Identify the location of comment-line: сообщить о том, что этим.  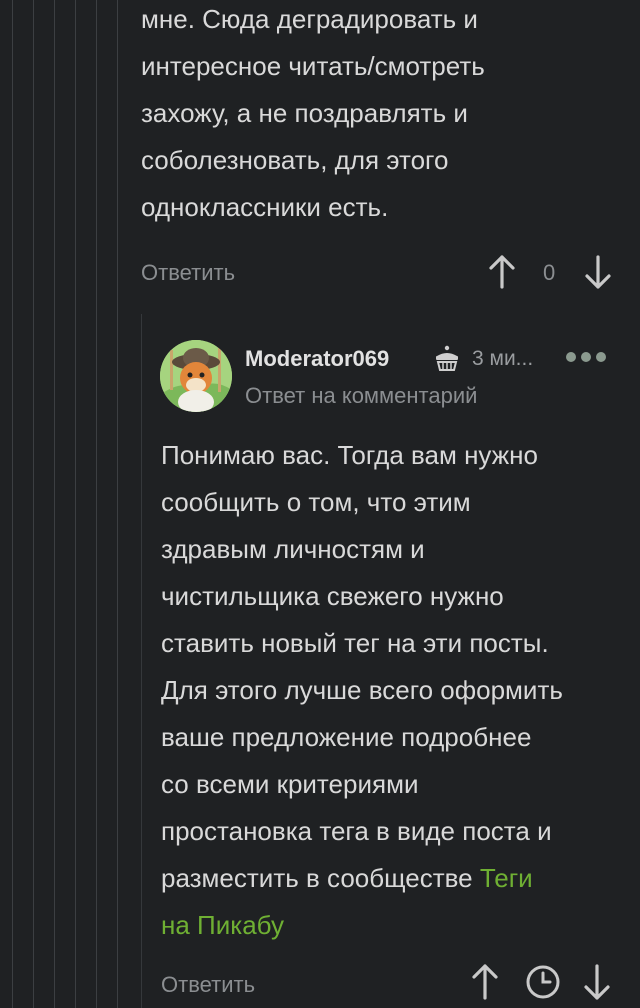
(316, 502).